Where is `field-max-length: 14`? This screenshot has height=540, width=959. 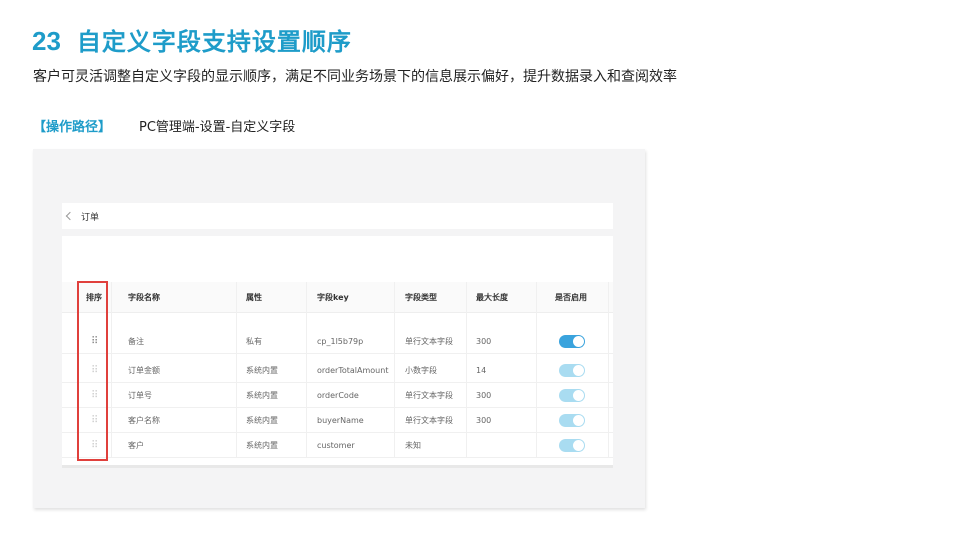 field-max-length: 14 is located at coordinates (481, 370).